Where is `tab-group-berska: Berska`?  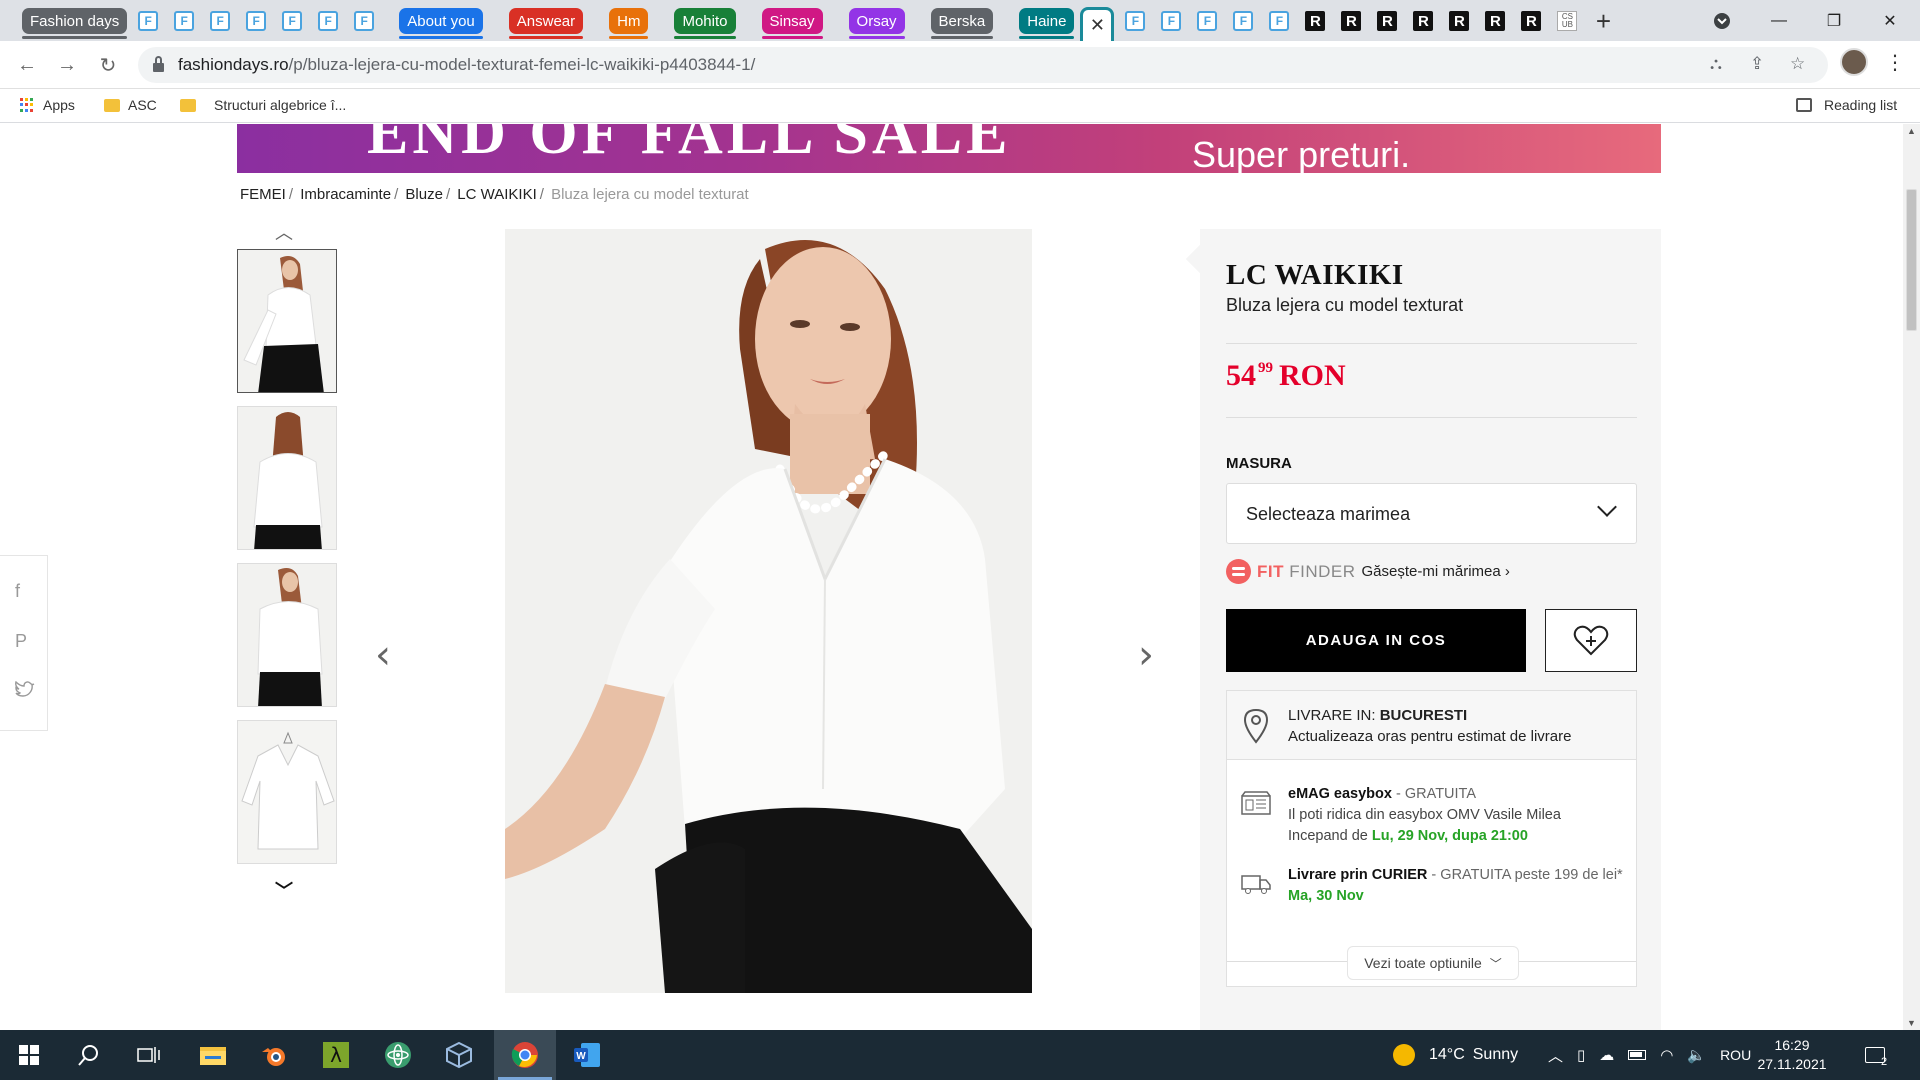
tab-group-berska: Berska is located at coordinates (962, 23).